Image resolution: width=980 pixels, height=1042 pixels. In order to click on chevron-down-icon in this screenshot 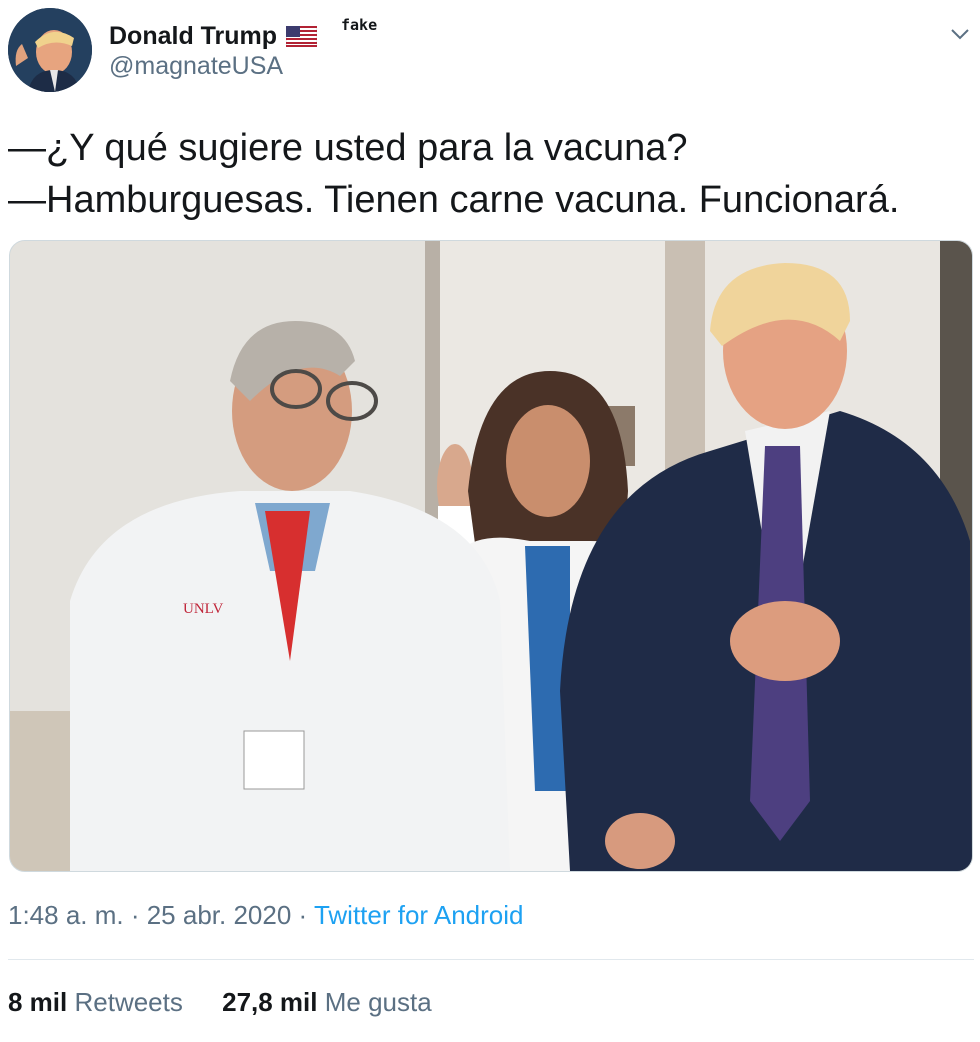, I will do `click(960, 34)`.